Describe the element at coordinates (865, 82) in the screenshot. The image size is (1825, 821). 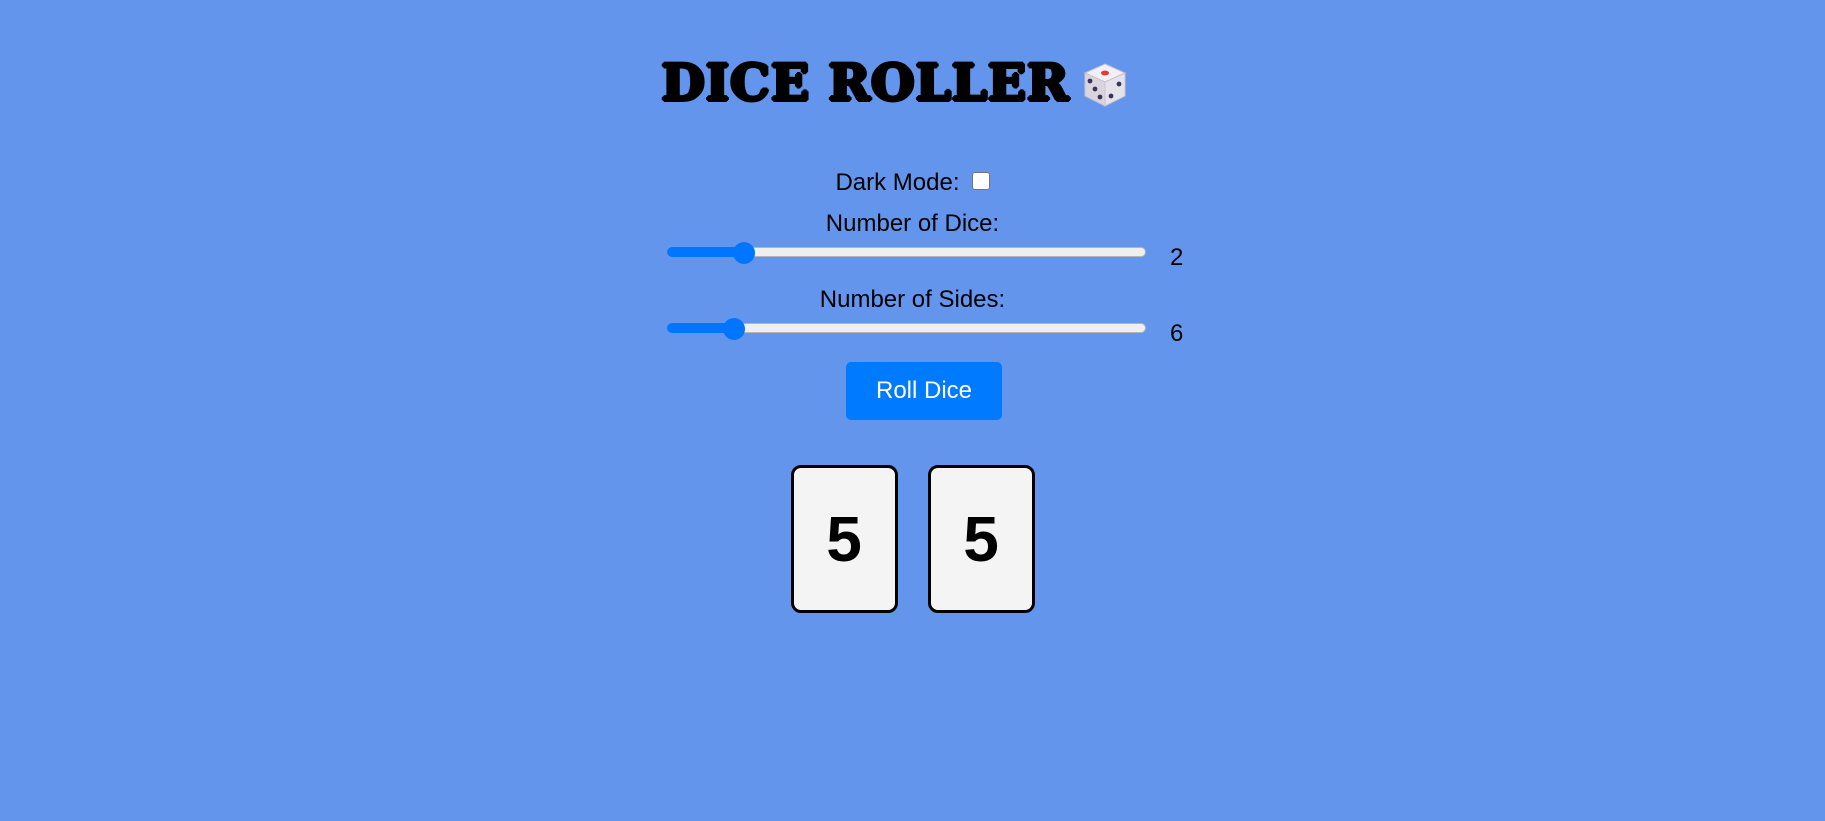
I see `page-title: DICE ROLLER` at that location.